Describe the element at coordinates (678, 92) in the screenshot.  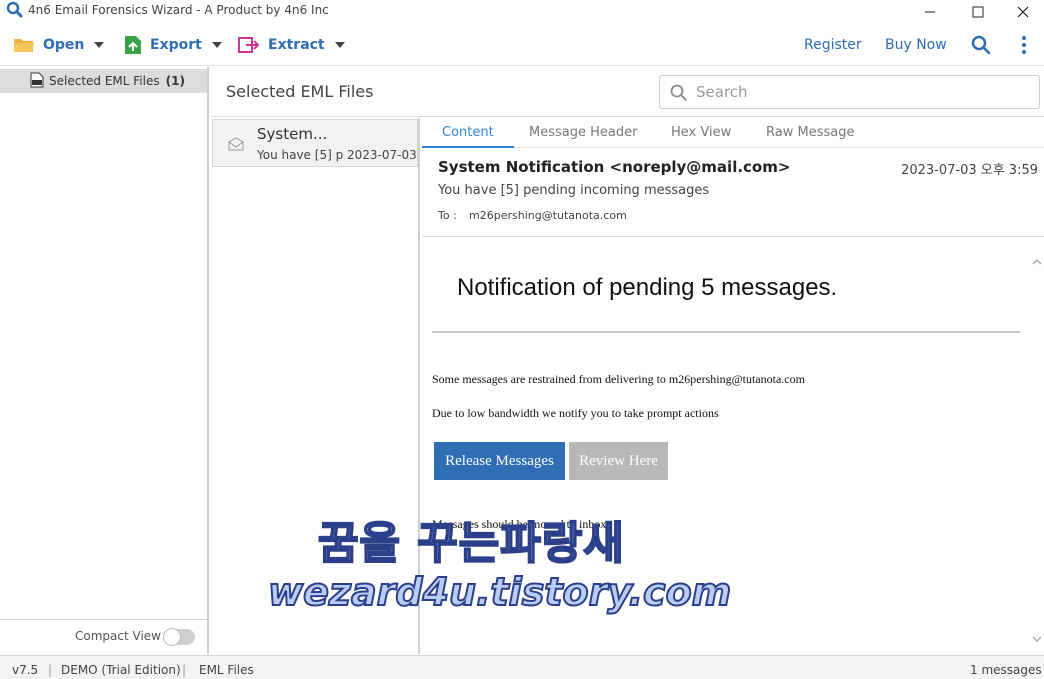
I see `search-field-icon` at that location.